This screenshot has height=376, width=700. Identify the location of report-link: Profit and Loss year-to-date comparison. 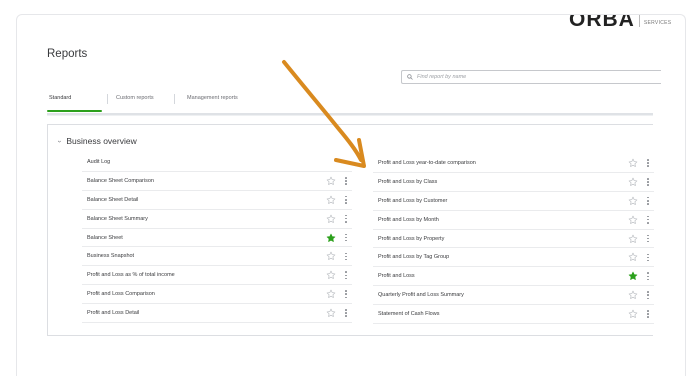
(516, 163).